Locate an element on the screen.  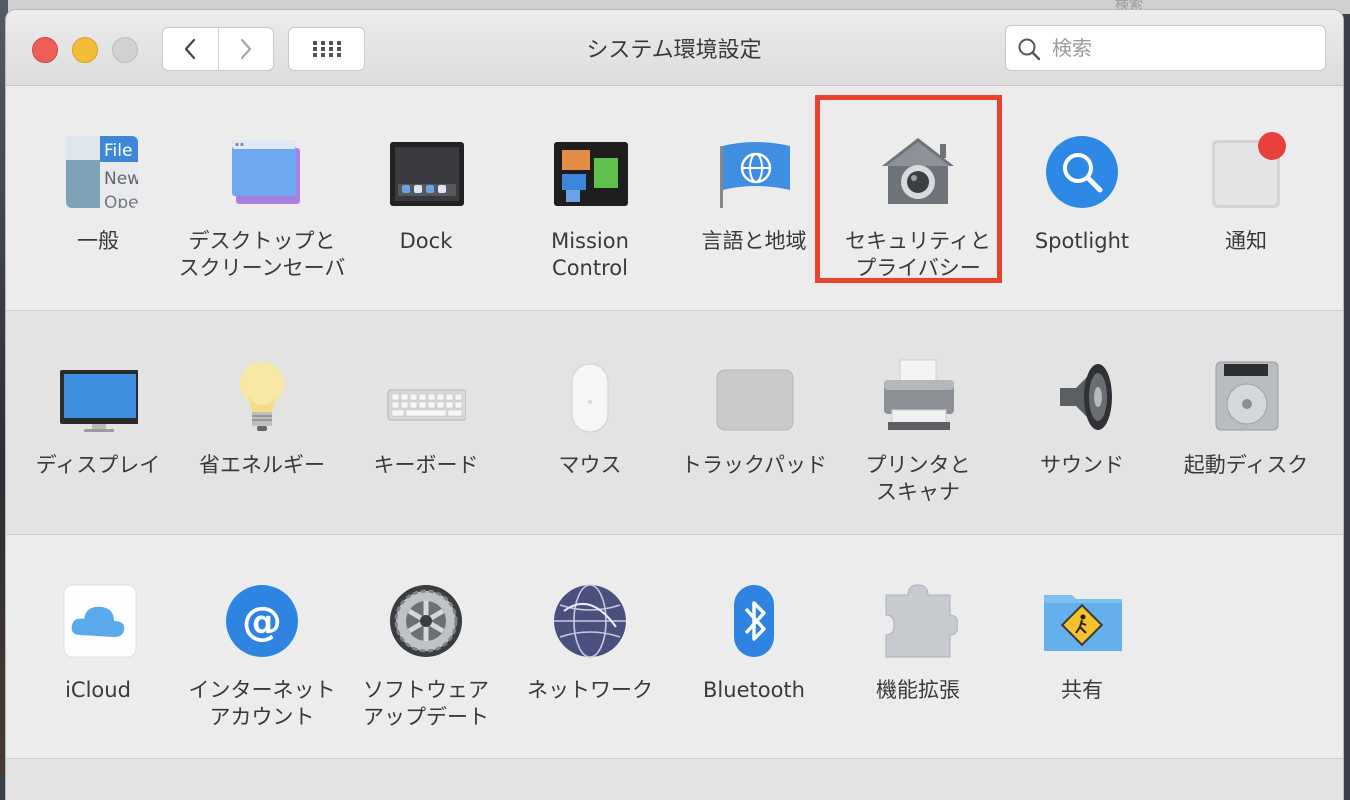
pane-label: 起動ディスク is located at coordinates (1246, 465).